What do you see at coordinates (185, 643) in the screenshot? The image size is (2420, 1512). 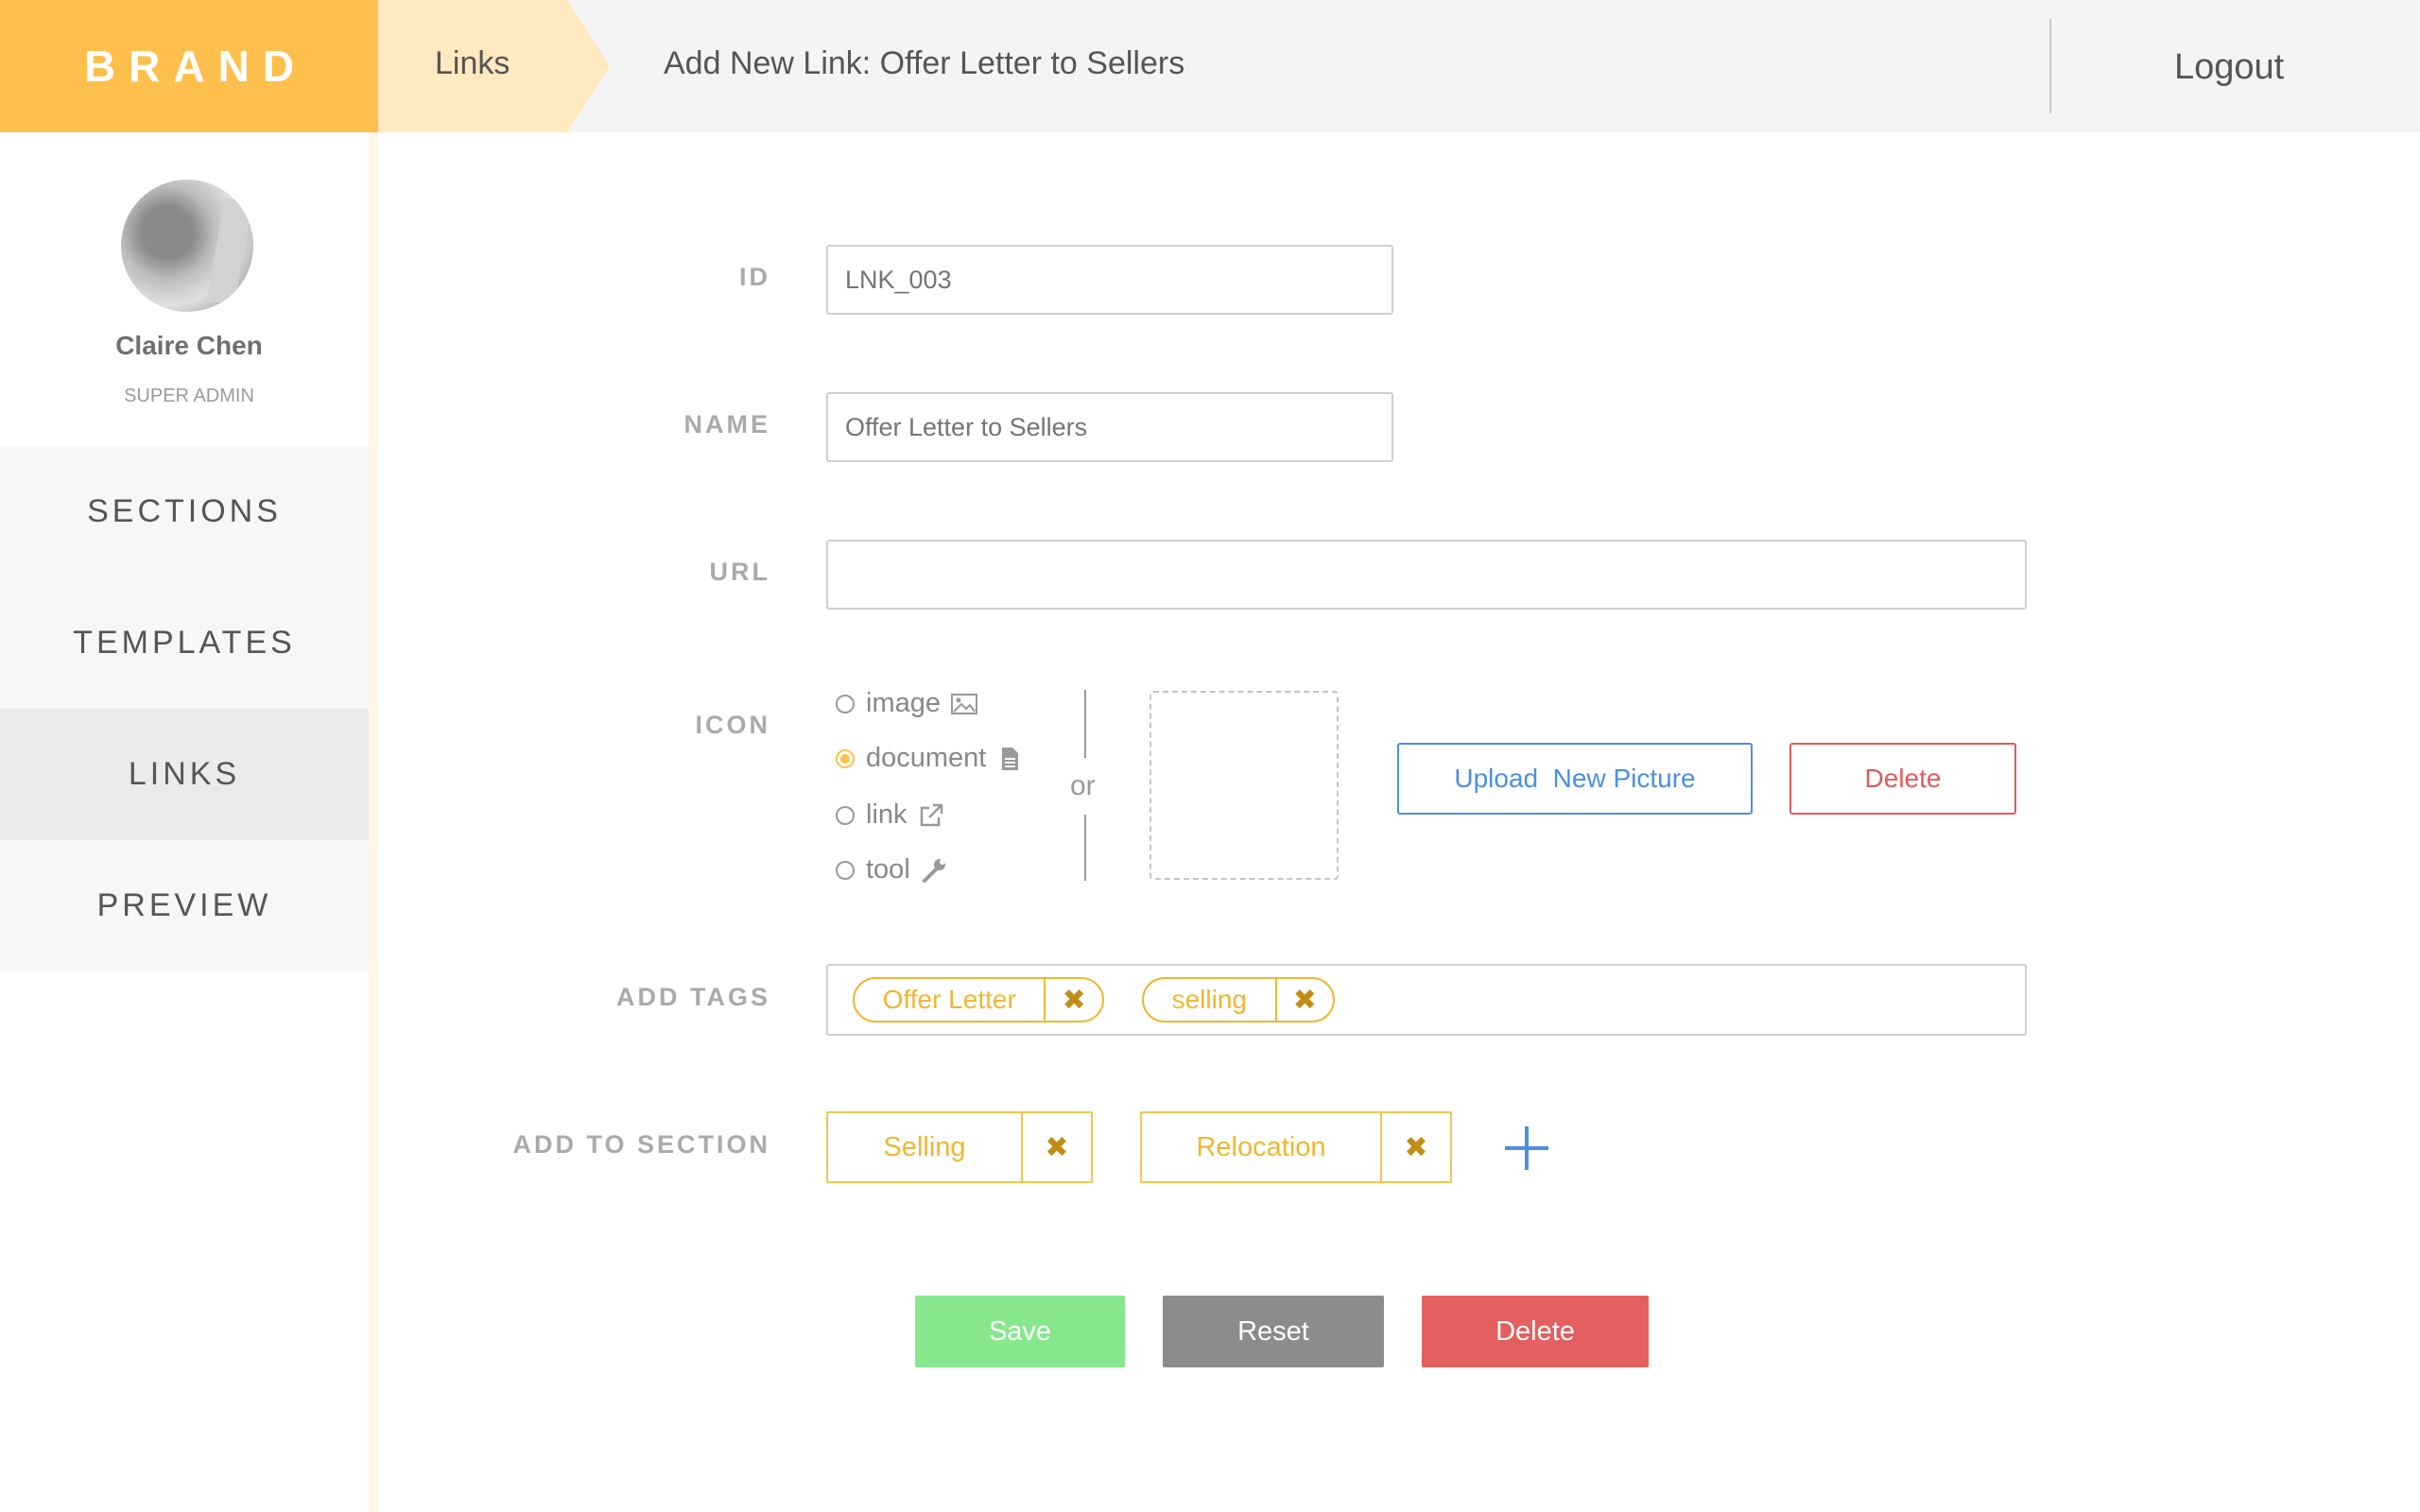 I see `sidebar-item-templates: TEMPLATES` at bounding box center [185, 643].